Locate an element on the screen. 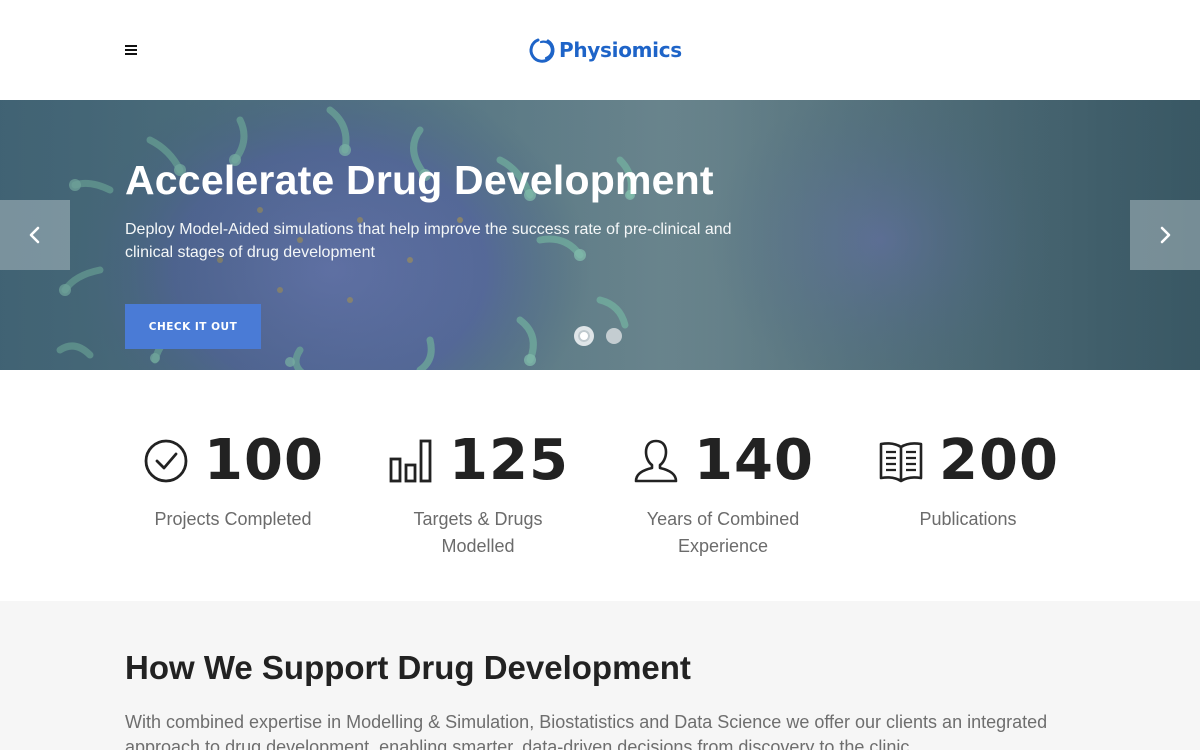 The image size is (1200, 750). slider-next-button is located at coordinates (1165, 235).